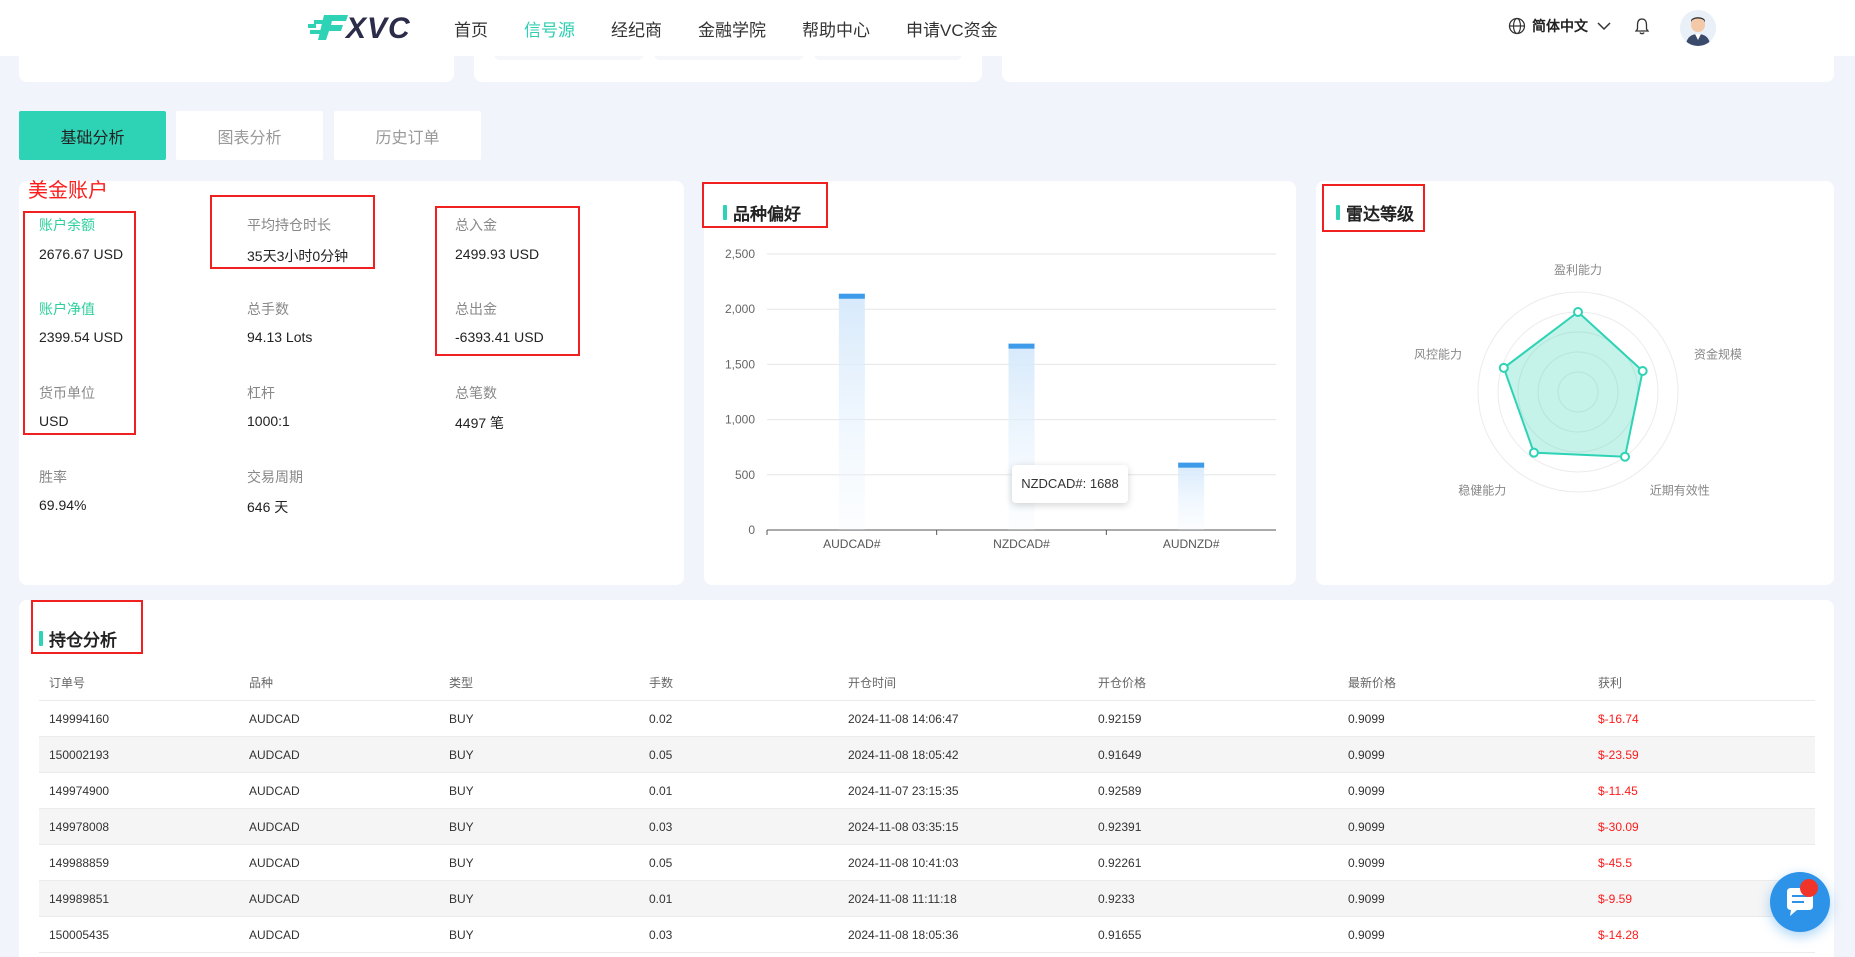 This screenshot has width=1855, height=957. I want to click on cell-open-time: 2024-11-08 18:05:36, so click(903, 935).